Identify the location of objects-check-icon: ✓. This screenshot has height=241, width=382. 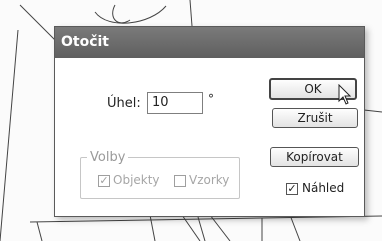
(104, 180).